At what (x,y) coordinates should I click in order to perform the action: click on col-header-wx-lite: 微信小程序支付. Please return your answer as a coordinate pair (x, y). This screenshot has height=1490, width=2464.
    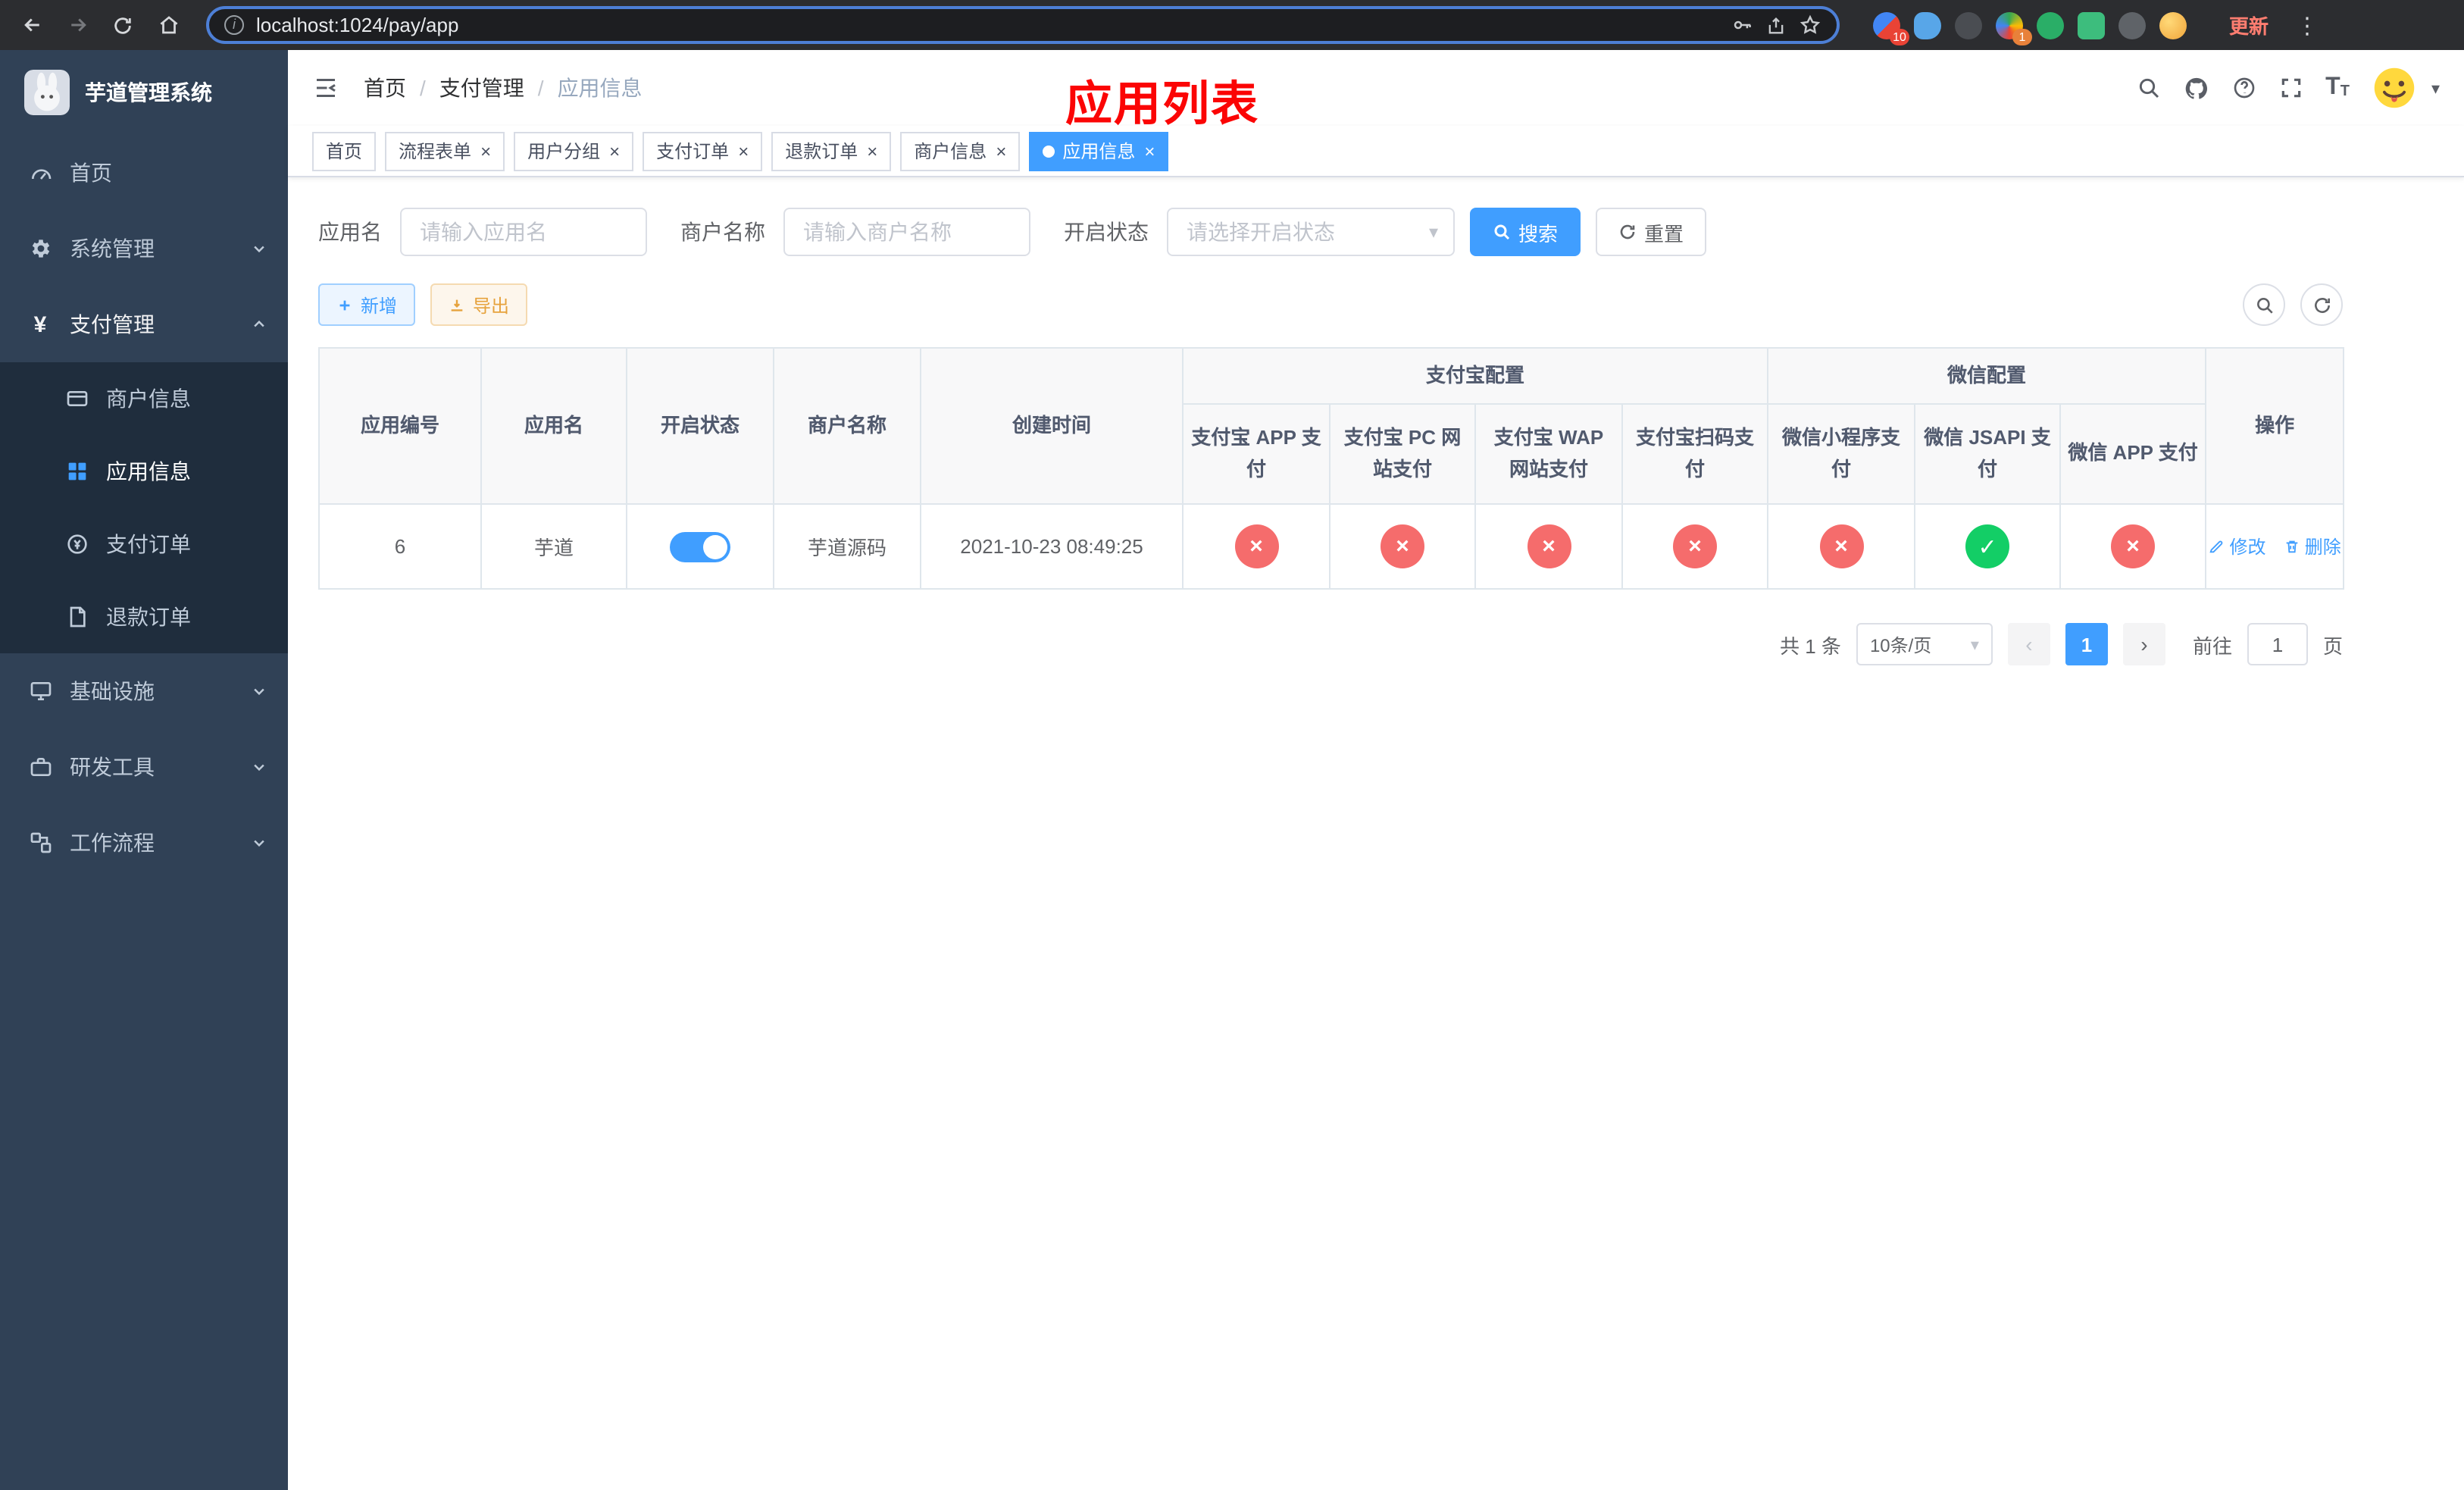
    Looking at the image, I should click on (1841, 454).